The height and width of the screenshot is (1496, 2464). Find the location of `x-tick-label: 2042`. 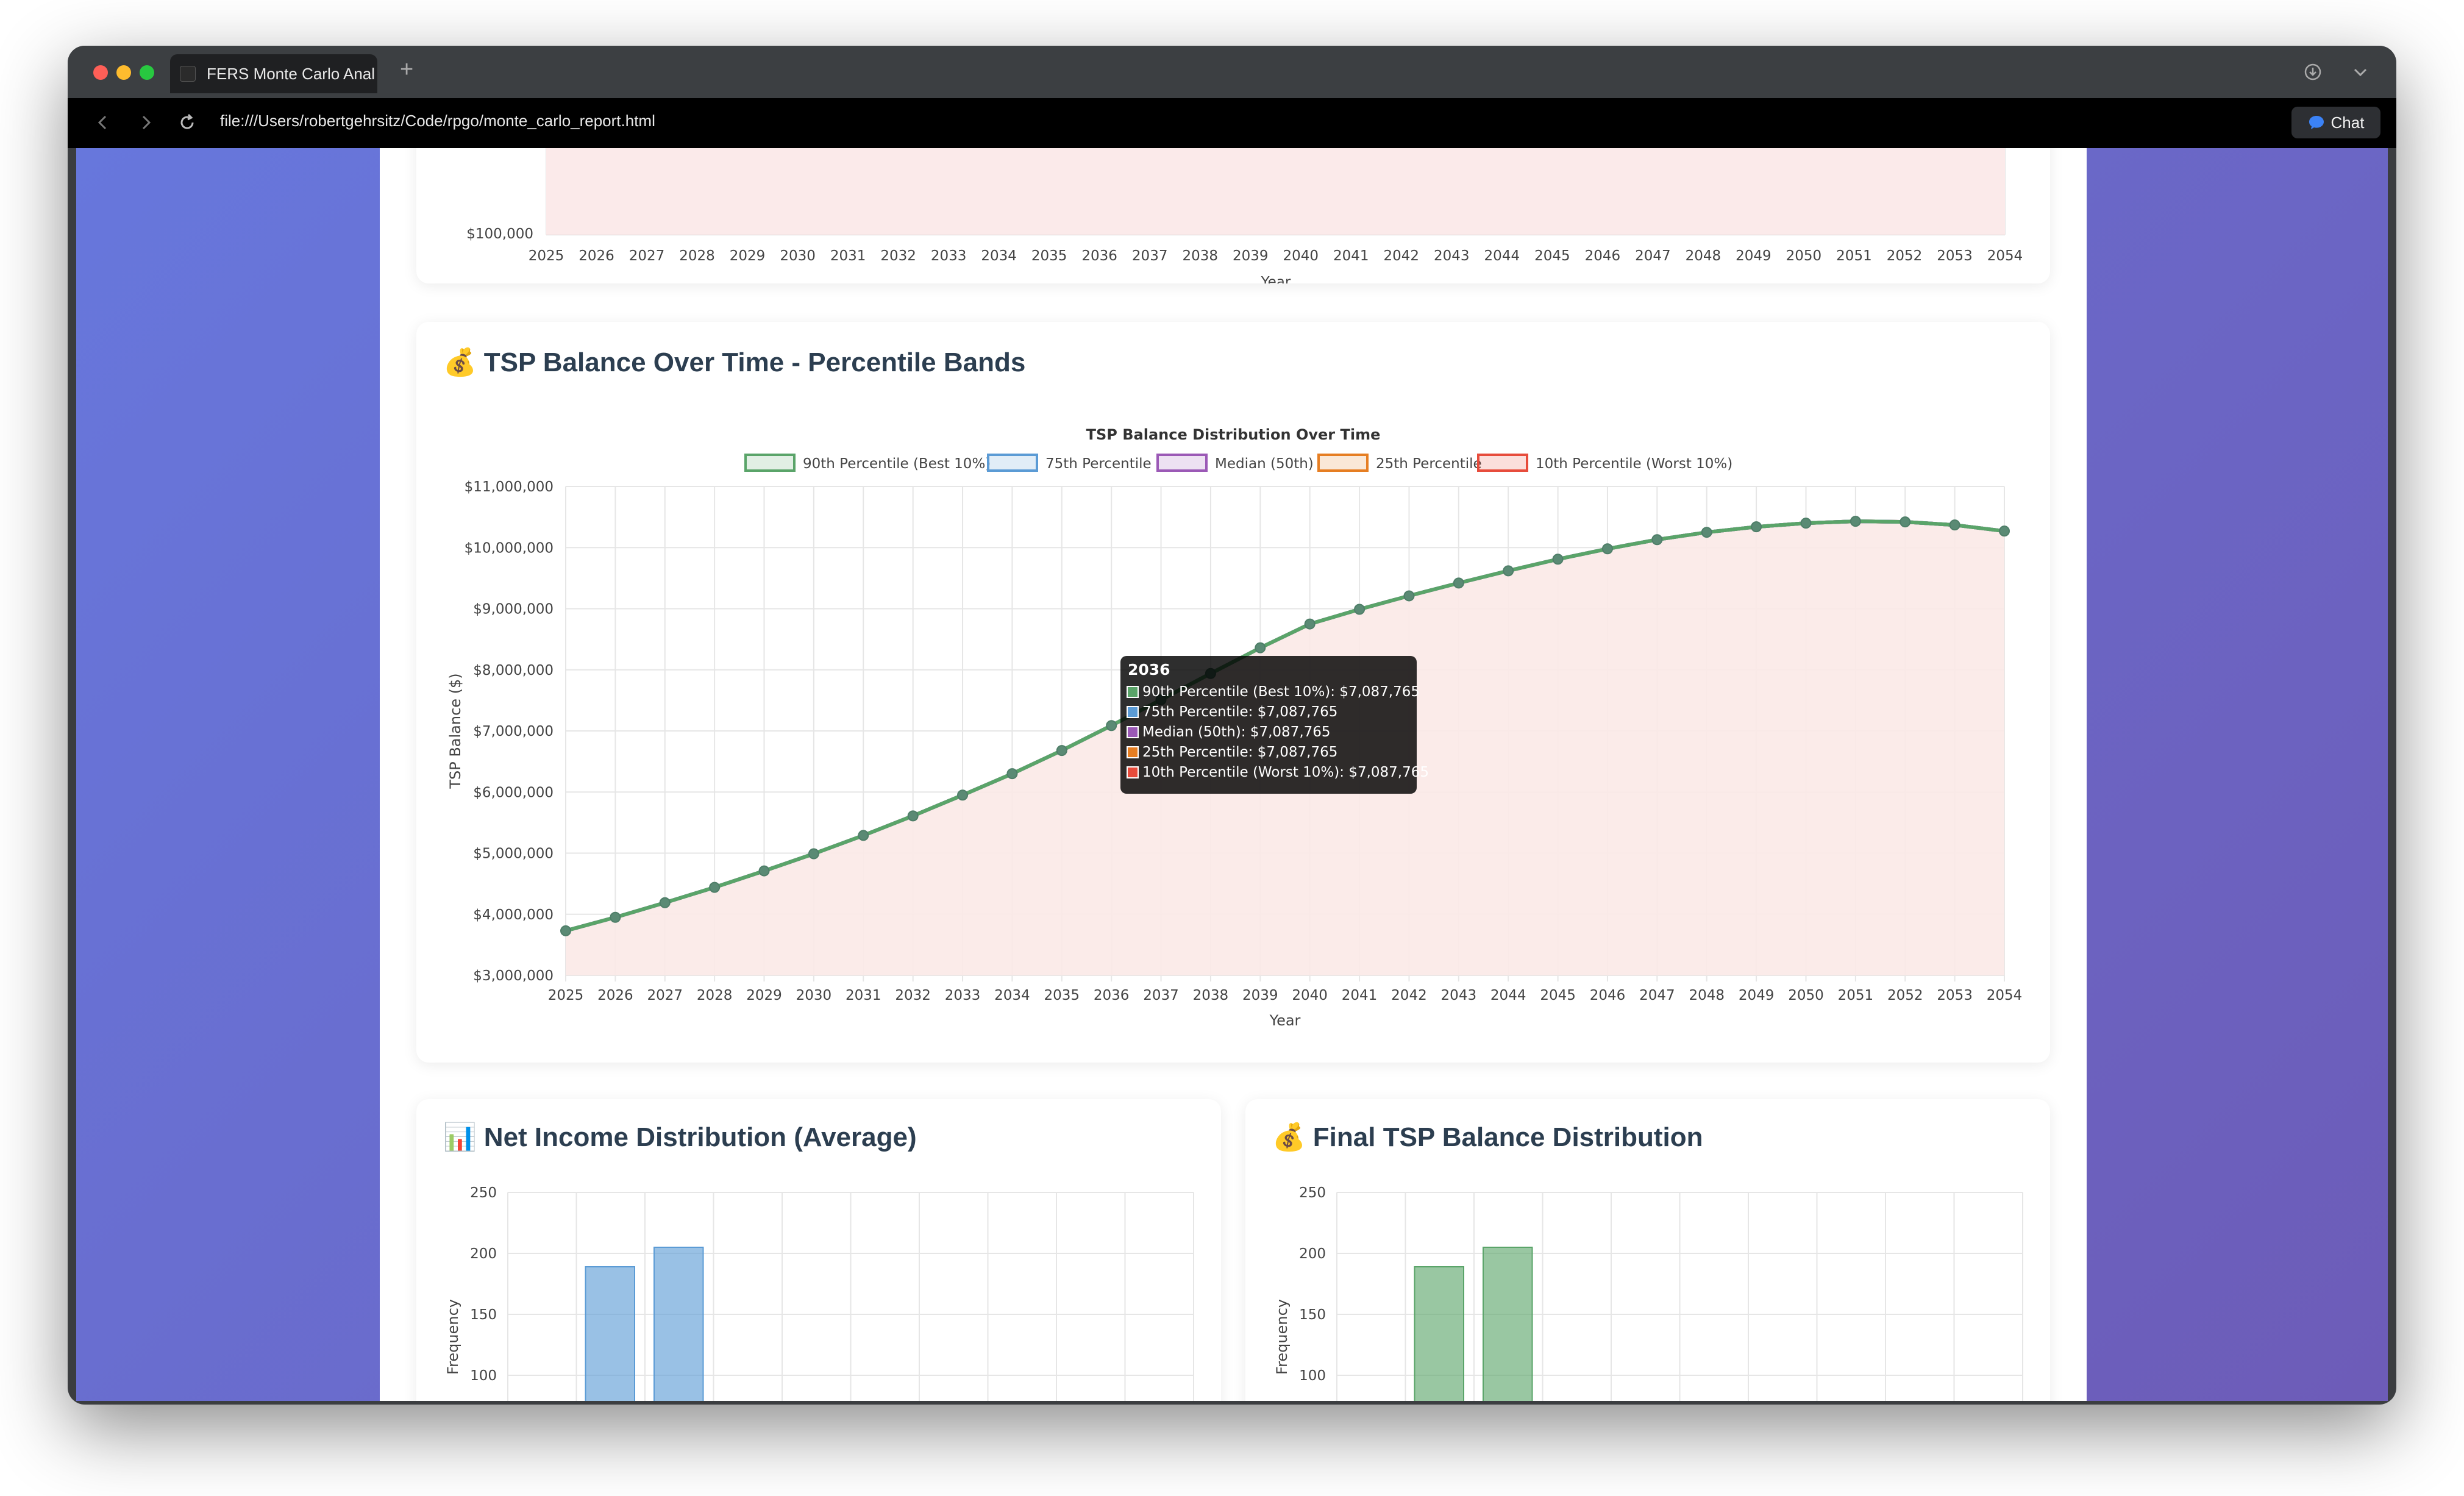

x-tick-label: 2042 is located at coordinates (1409, 995).